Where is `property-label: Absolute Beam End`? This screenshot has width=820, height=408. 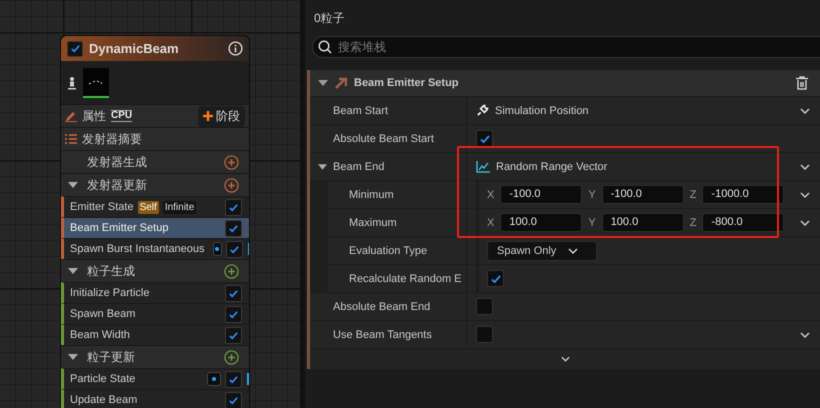
property-label: Absolute Beam End is located at coordinates (381, 306).